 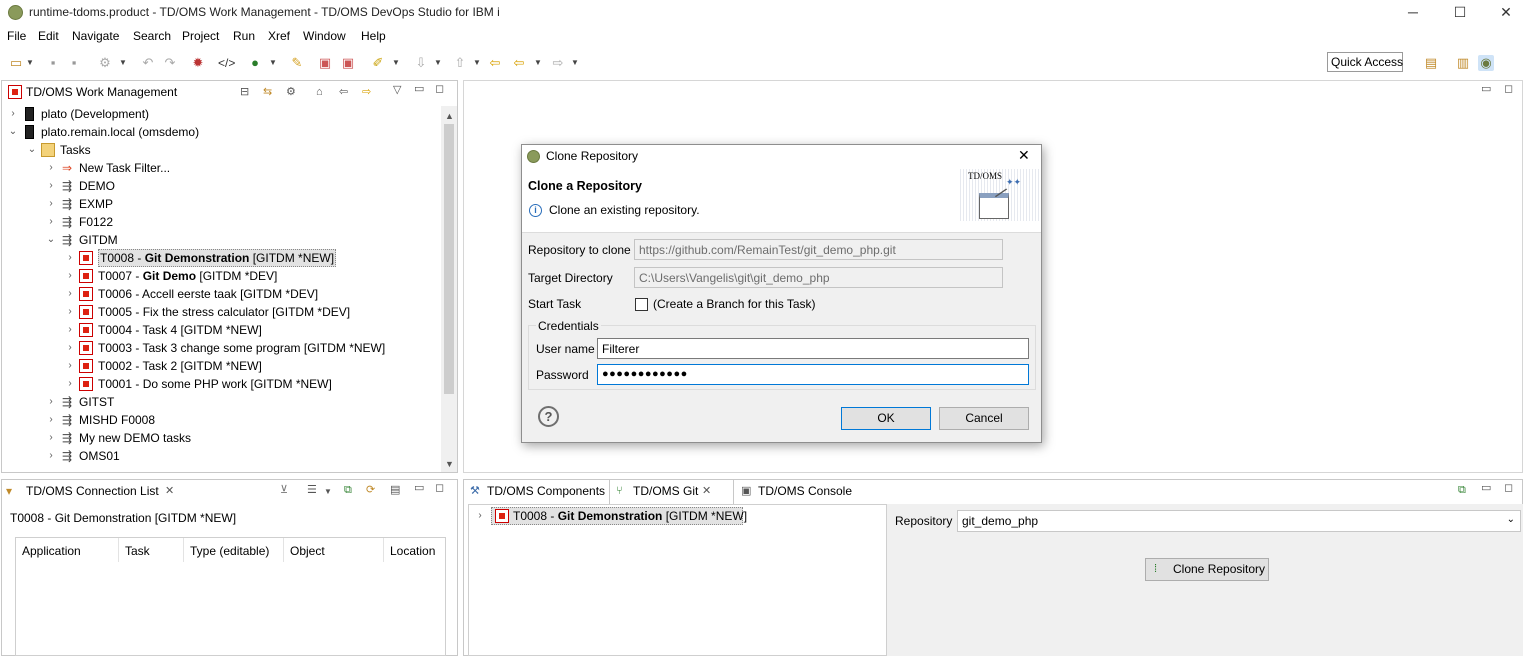 What do you see at coordinates (152, 36) in the screenshot?
I see `menu-search: Search` at bounding box center [152, 36].